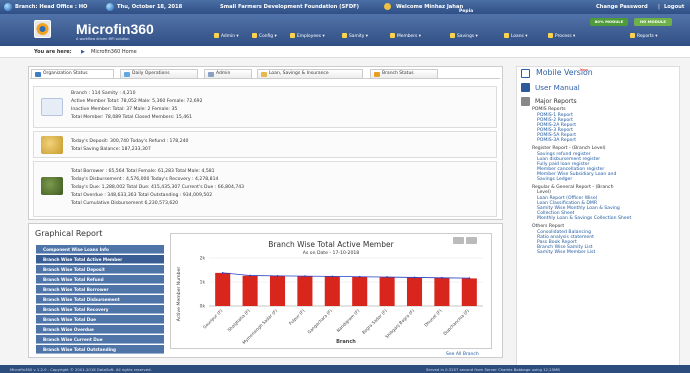 The width and height of the screenshot is (690, 373). What do you see at coordinates (331, 253) in the screenshot?
I see `chart-subtitle: As on Date - 17-10-2018` at bounding box center [331, 253].